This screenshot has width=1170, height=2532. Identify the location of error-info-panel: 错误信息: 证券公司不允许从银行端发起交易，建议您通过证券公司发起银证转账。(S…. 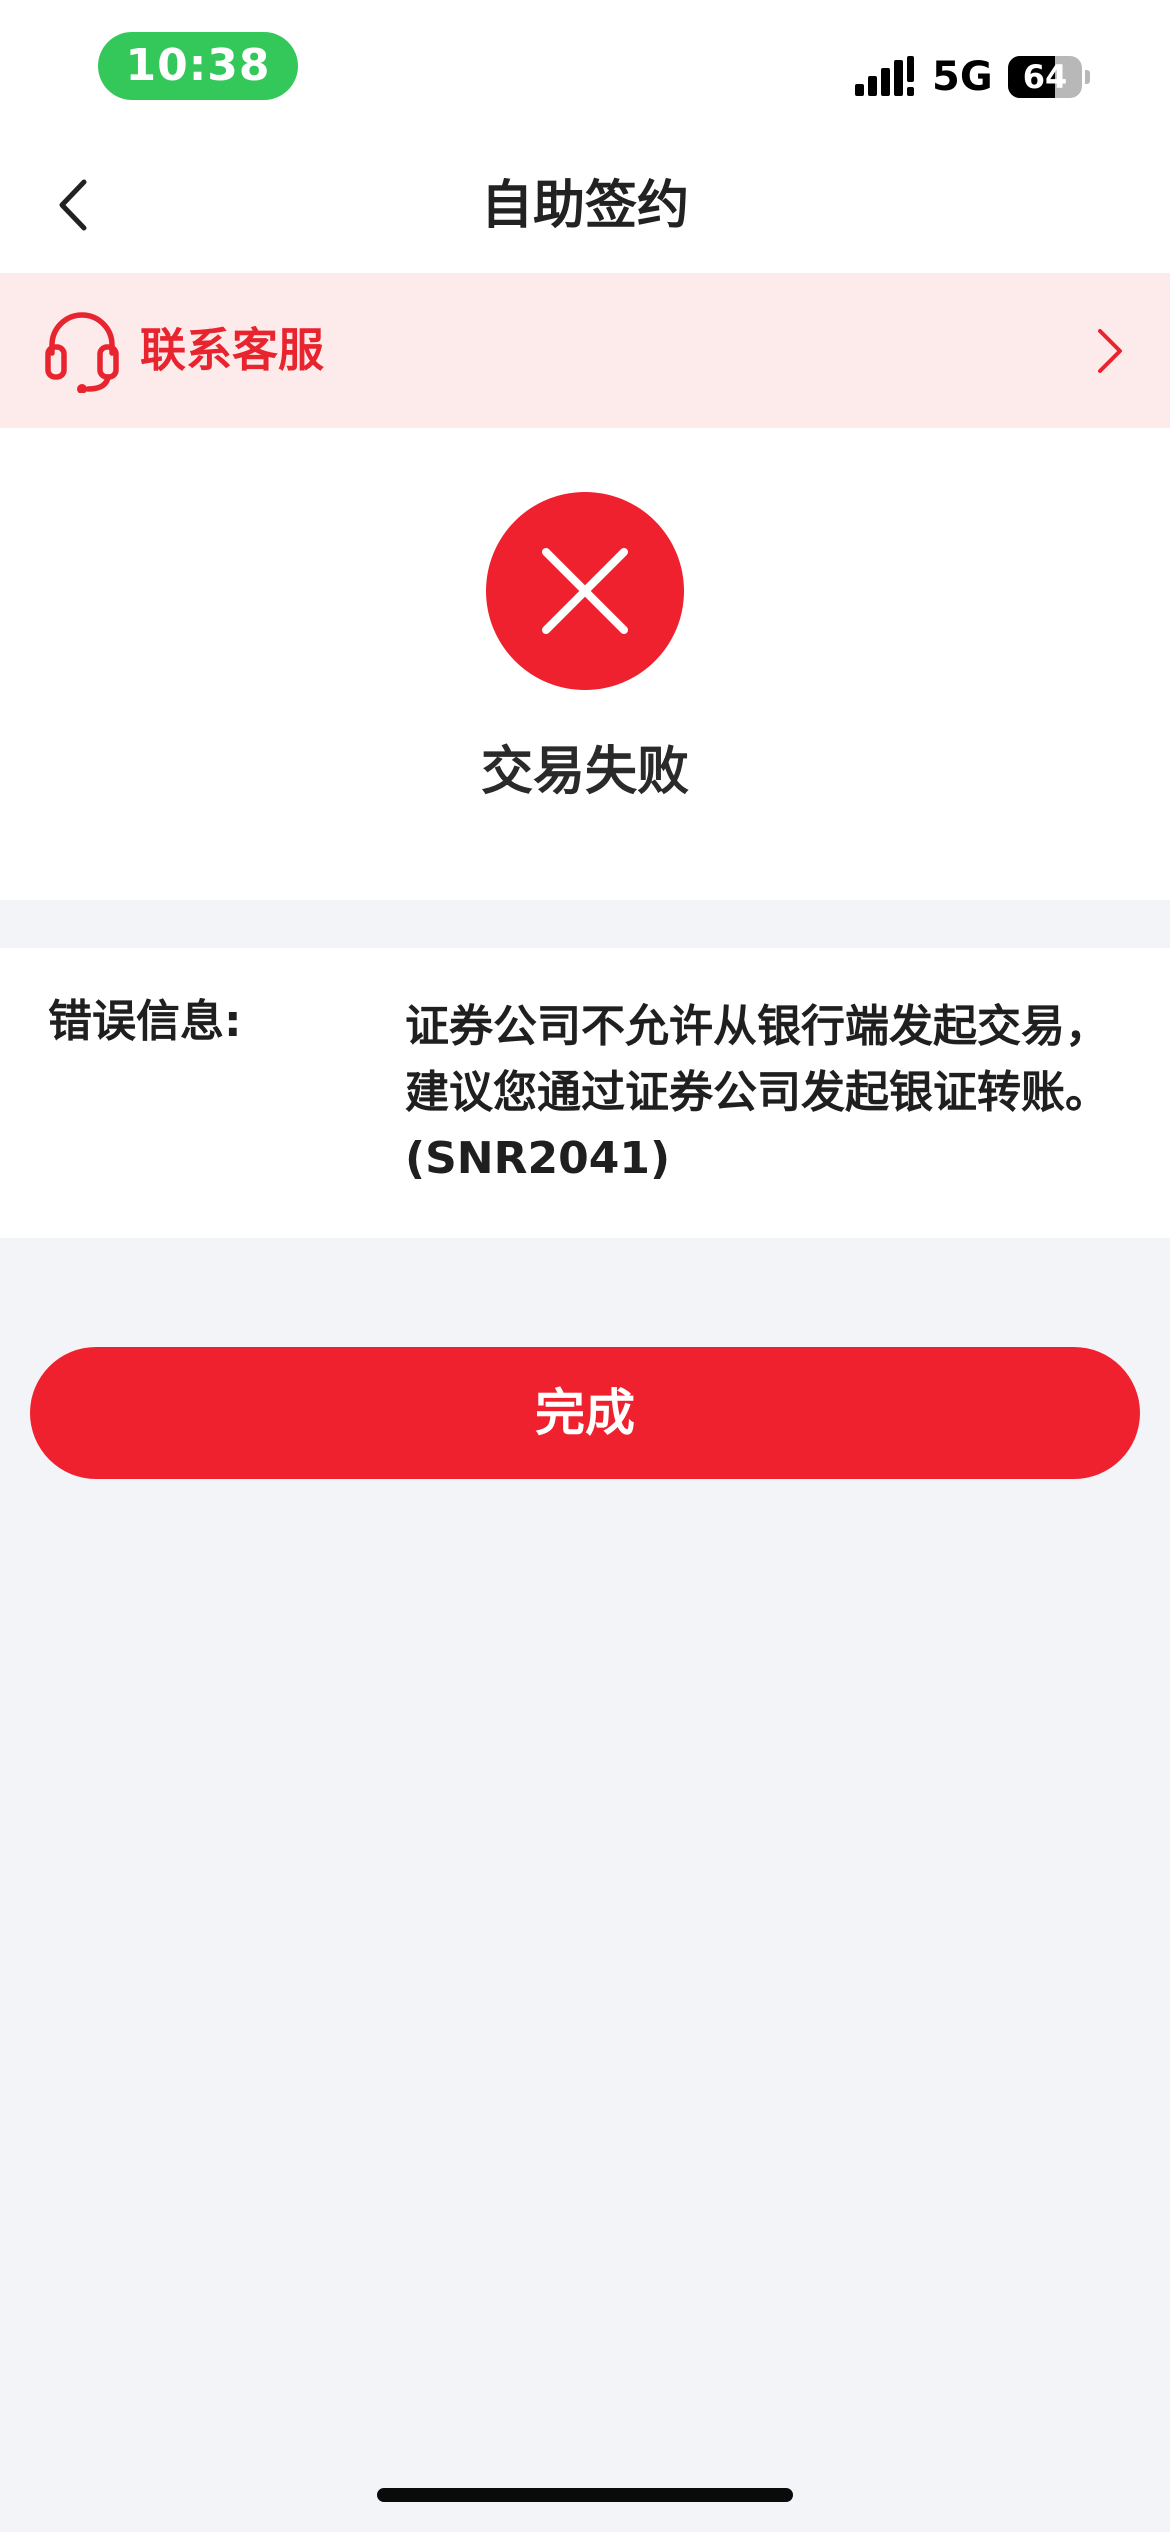
(585, 1093).